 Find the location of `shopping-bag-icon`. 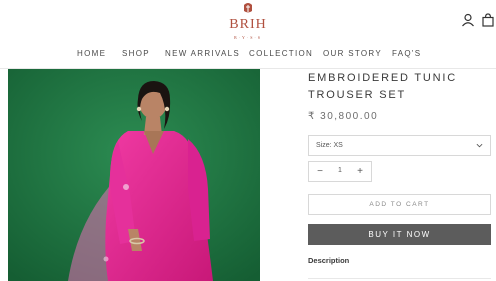

shopping-bag-icon is located at coordinates (488, 20).